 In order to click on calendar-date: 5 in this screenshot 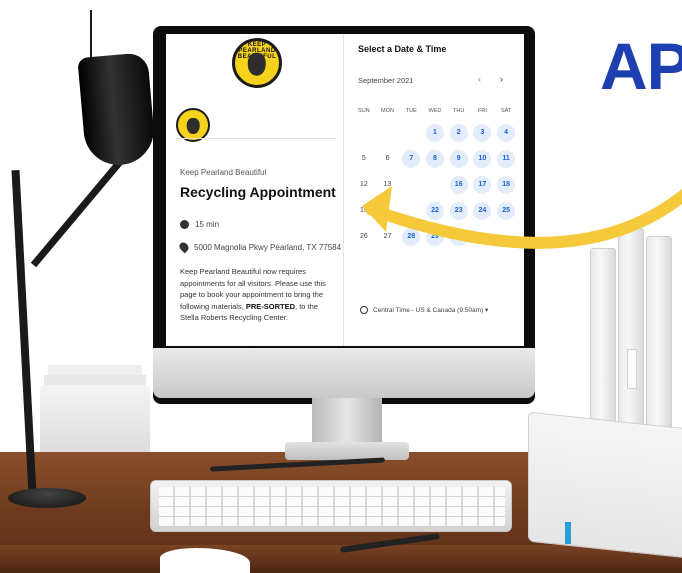, I will do `click(363, 158)`.